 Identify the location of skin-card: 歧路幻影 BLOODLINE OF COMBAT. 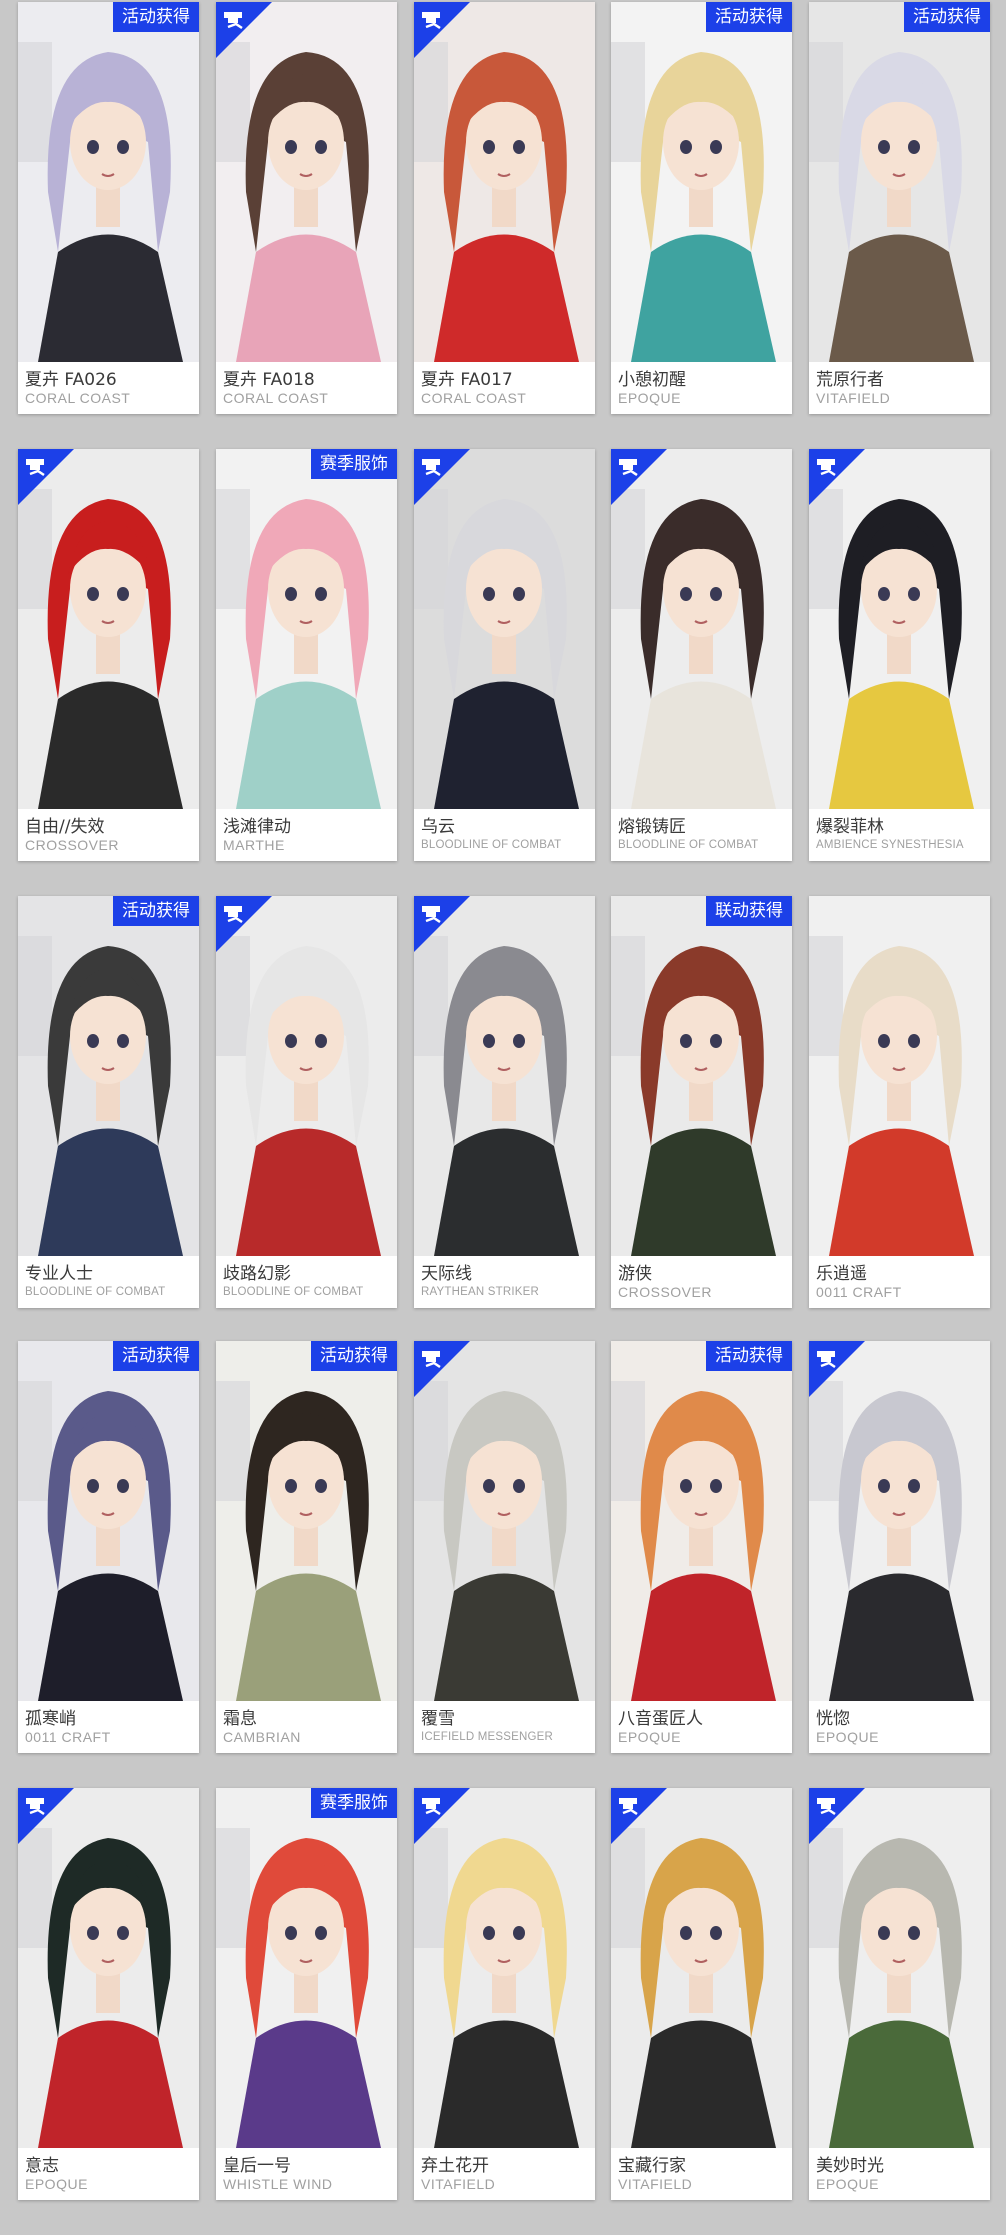
(306, 1102).